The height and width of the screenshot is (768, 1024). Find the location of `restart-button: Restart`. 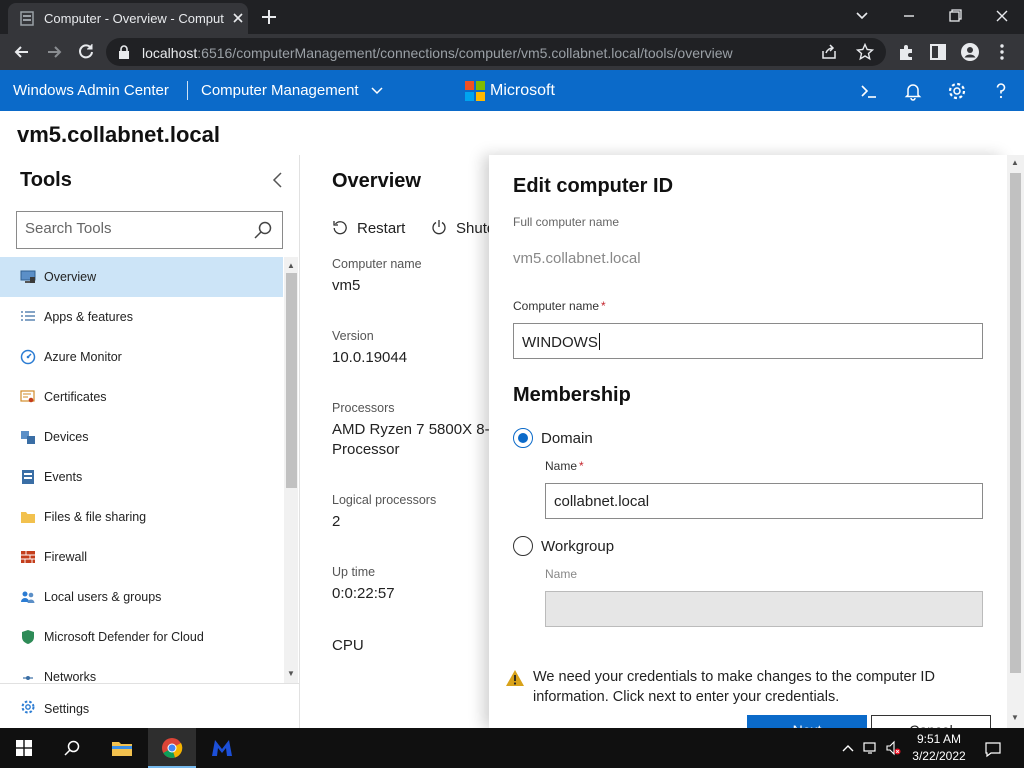

restart-button: Restart is located at coordinates (372, 228).